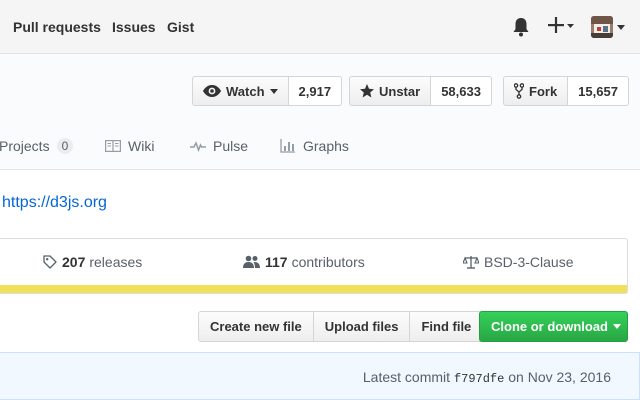  Describe the element at coordinates (446, 326) in the screenshot. I see `find-file-button: Find file` at that location.